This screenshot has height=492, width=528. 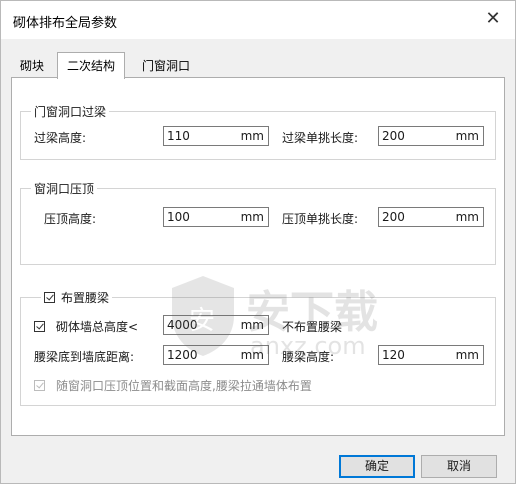 I want to click on lintel-legend: 门窗洞口过梁, so click(x=70, y=111).